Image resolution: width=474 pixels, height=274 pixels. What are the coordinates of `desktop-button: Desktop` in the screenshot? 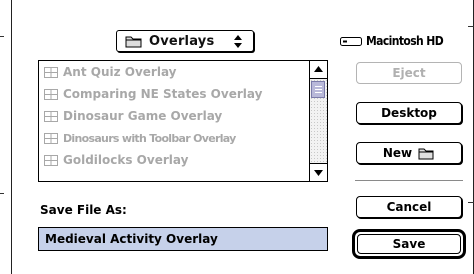 It's located at (409, 113).